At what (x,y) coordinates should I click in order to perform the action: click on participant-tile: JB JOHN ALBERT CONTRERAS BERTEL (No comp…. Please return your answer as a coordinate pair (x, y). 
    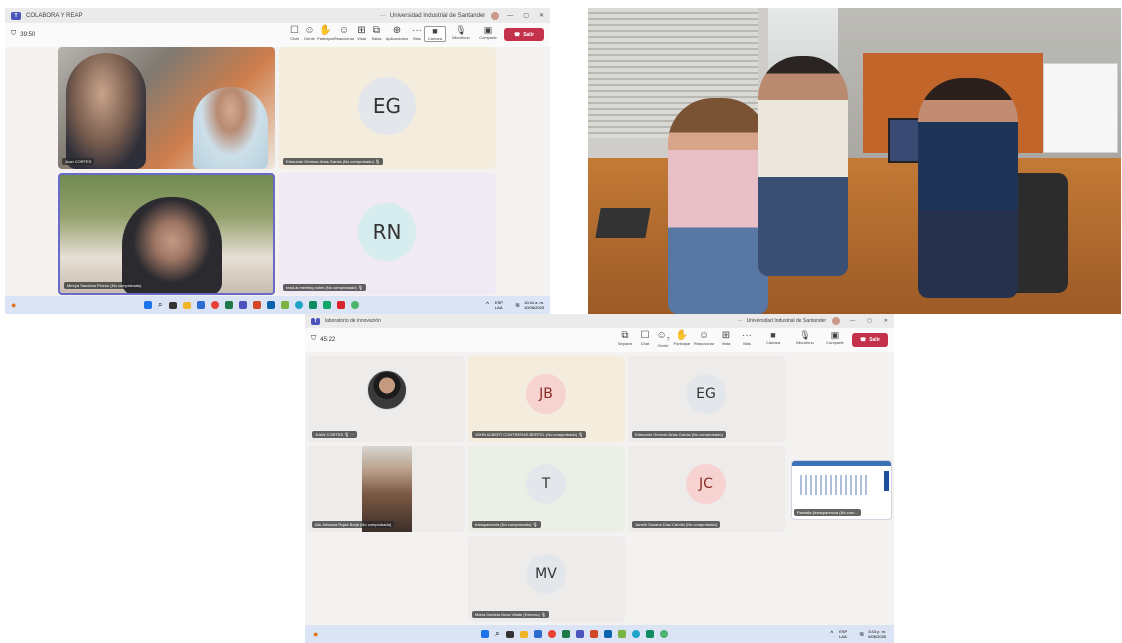
    Looking at the image, I should click on (546, 399).